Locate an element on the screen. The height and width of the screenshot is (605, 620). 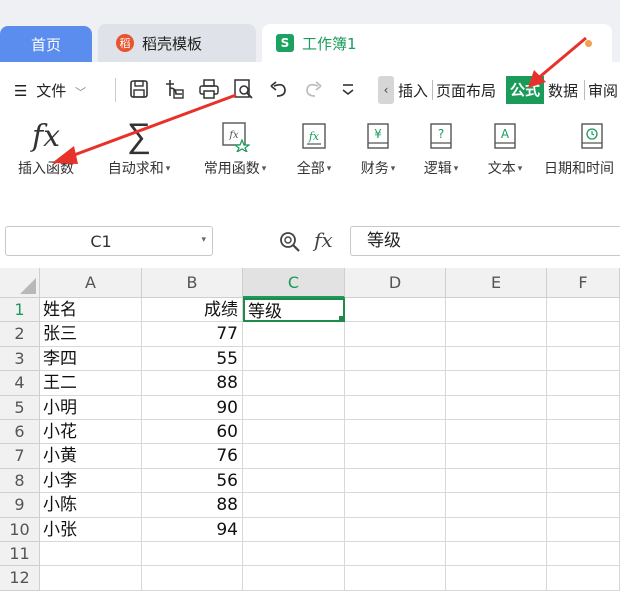
annotation-arrow-to-insert-function is located at coordinates (151, 126).